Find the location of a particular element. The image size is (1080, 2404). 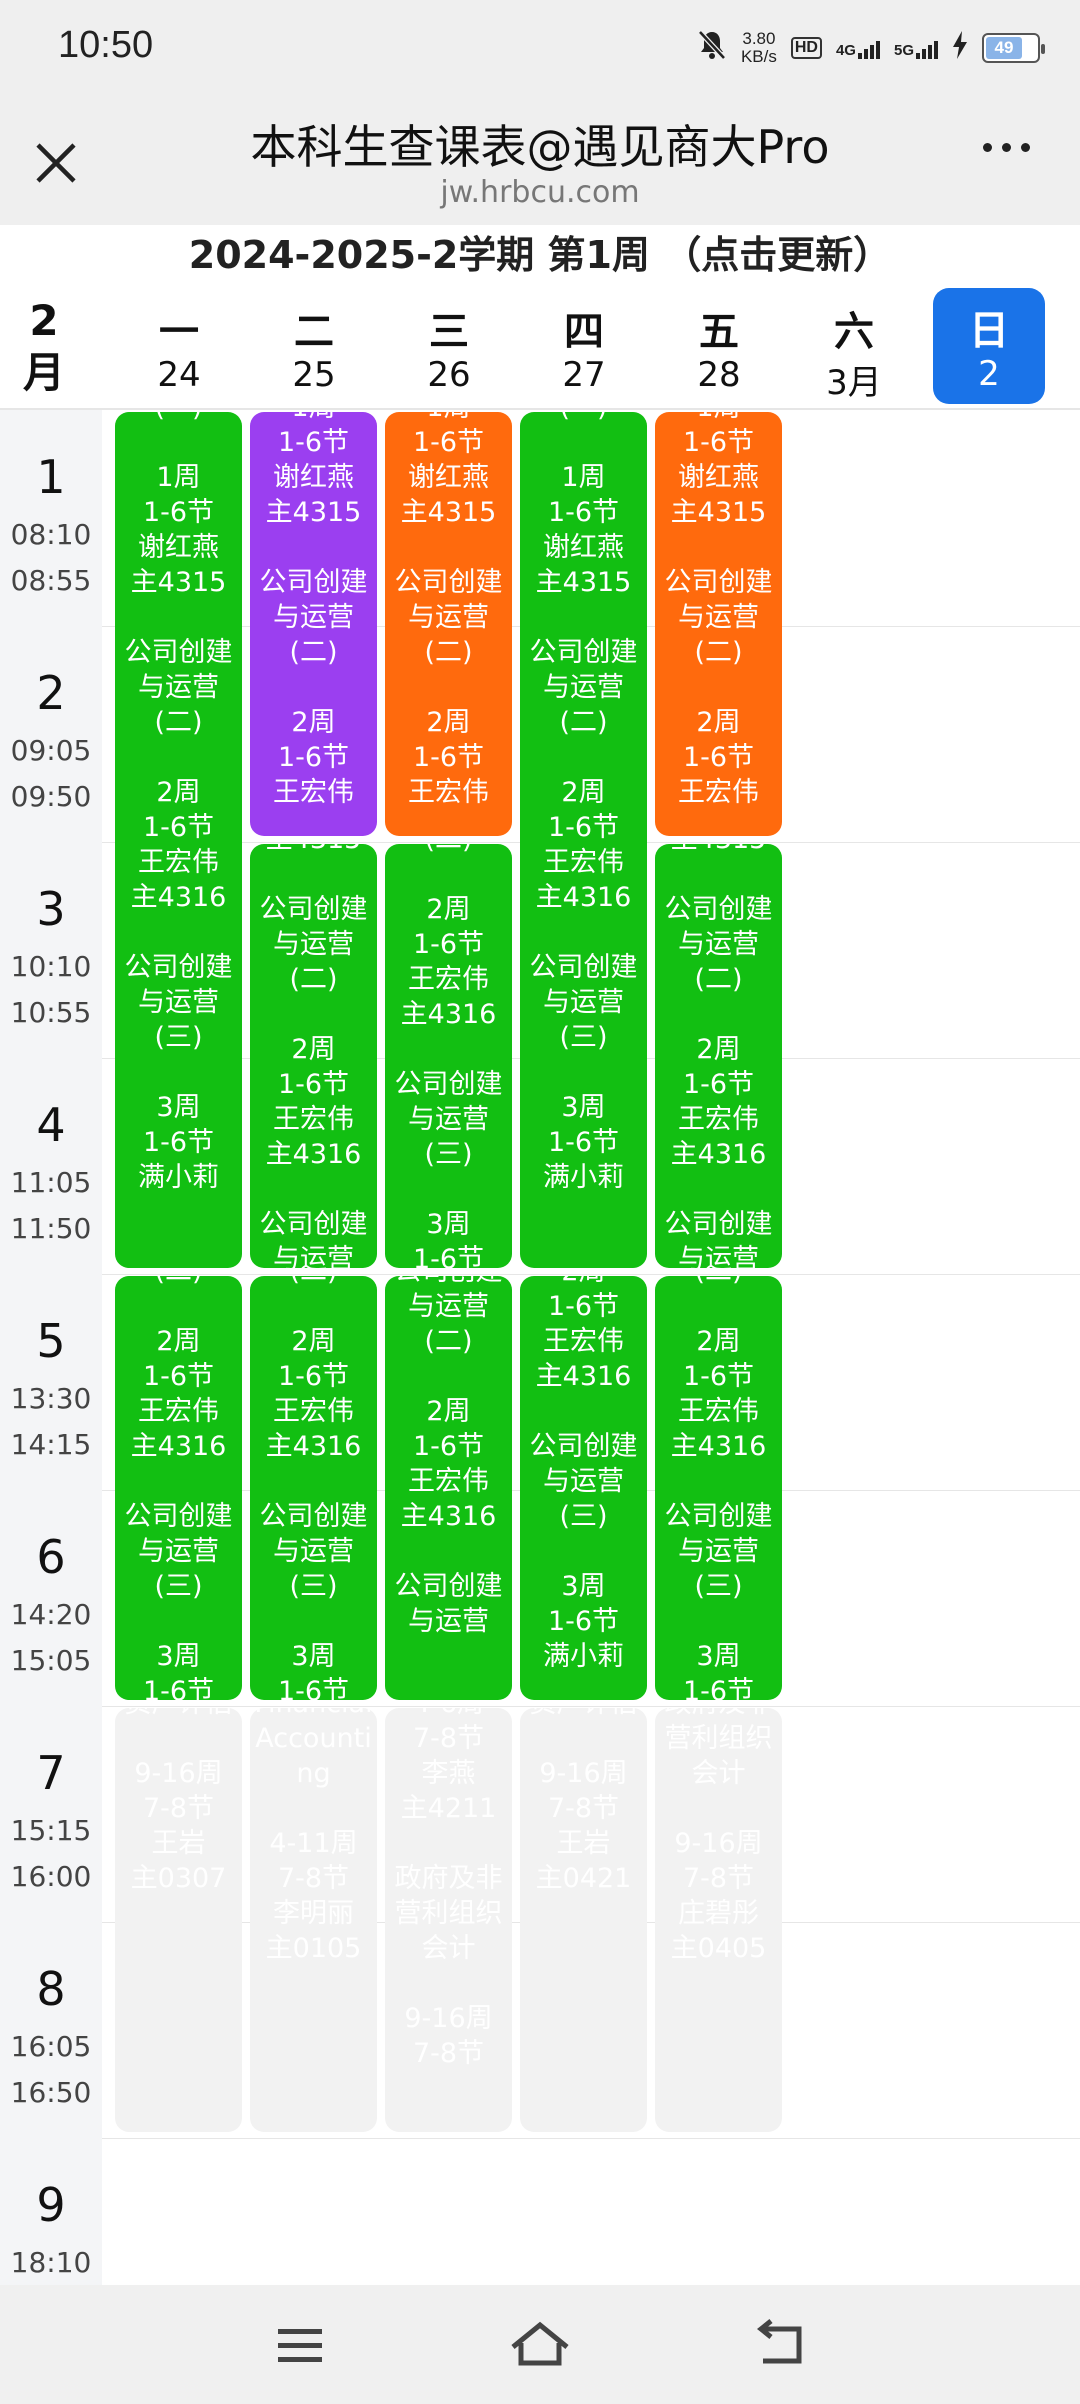

day-date: 24 is located at coordinates (179, 375).